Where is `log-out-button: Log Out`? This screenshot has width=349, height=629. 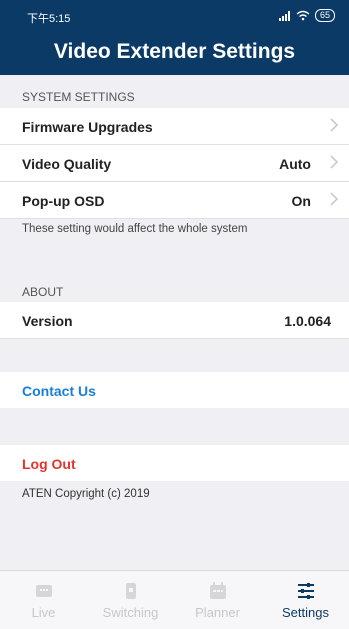
log-out-button: Log Out is located at coordinates (49, 464).